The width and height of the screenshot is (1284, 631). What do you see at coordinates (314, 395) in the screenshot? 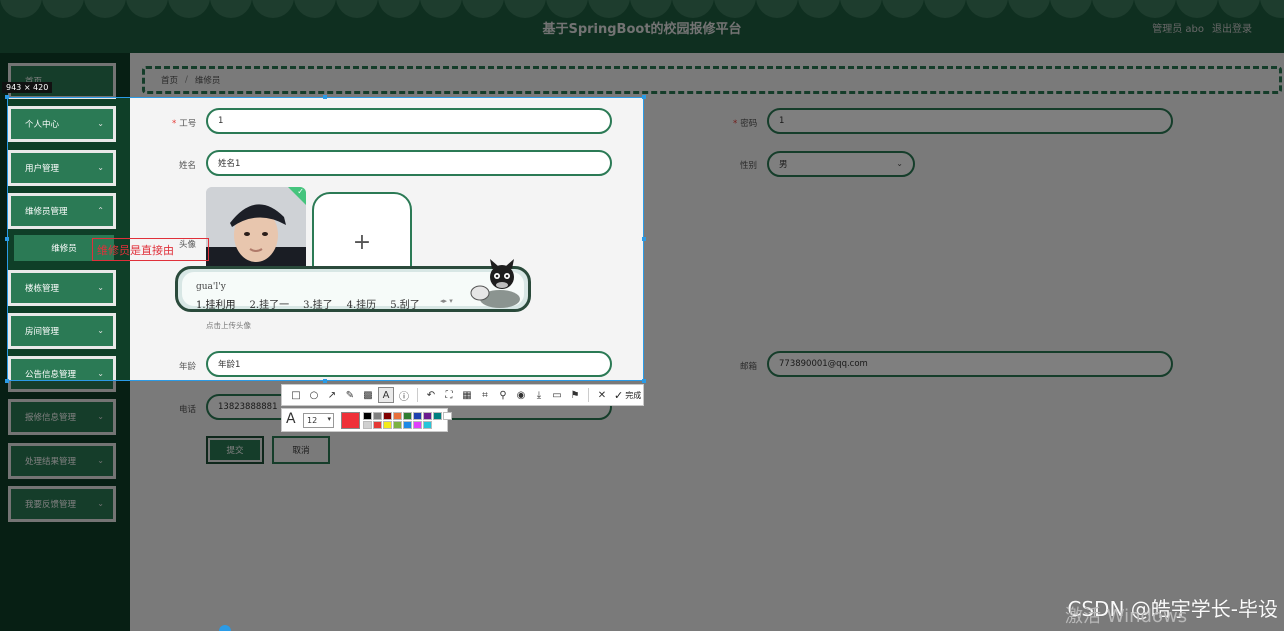
I see `ellipse-tool-icon: ○` at bounding box center [314, 395].